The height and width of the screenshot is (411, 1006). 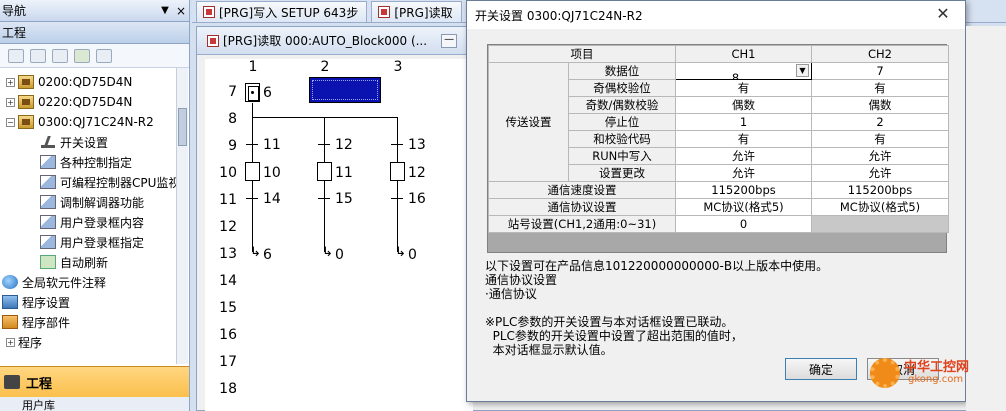 I want to click on data-bit-ch2: 7, so click(x=880, y=71).